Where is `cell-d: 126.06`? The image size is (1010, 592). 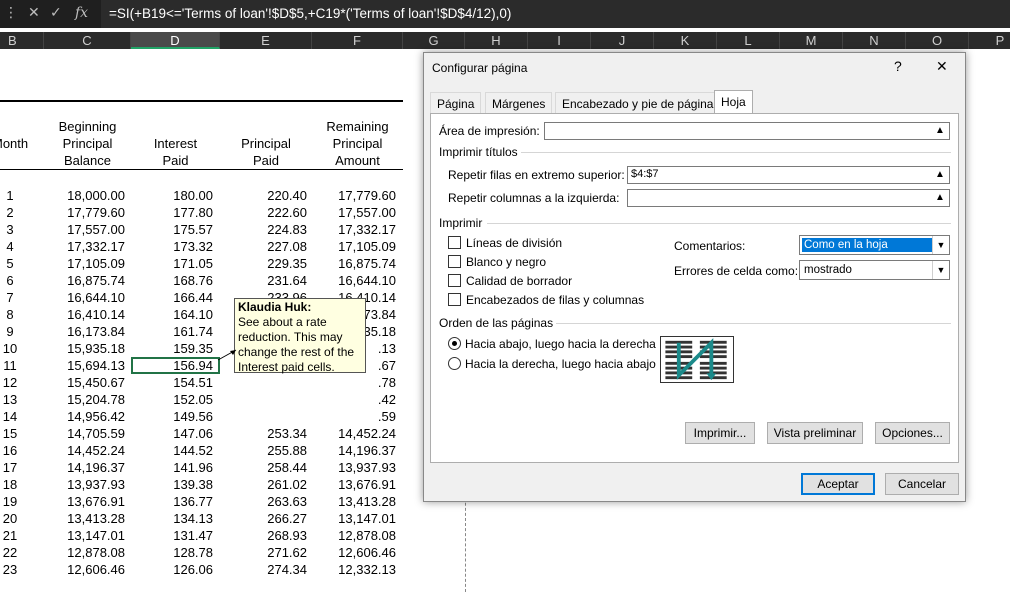 cell-d: 126.06 is located at coordinates (172, 569).